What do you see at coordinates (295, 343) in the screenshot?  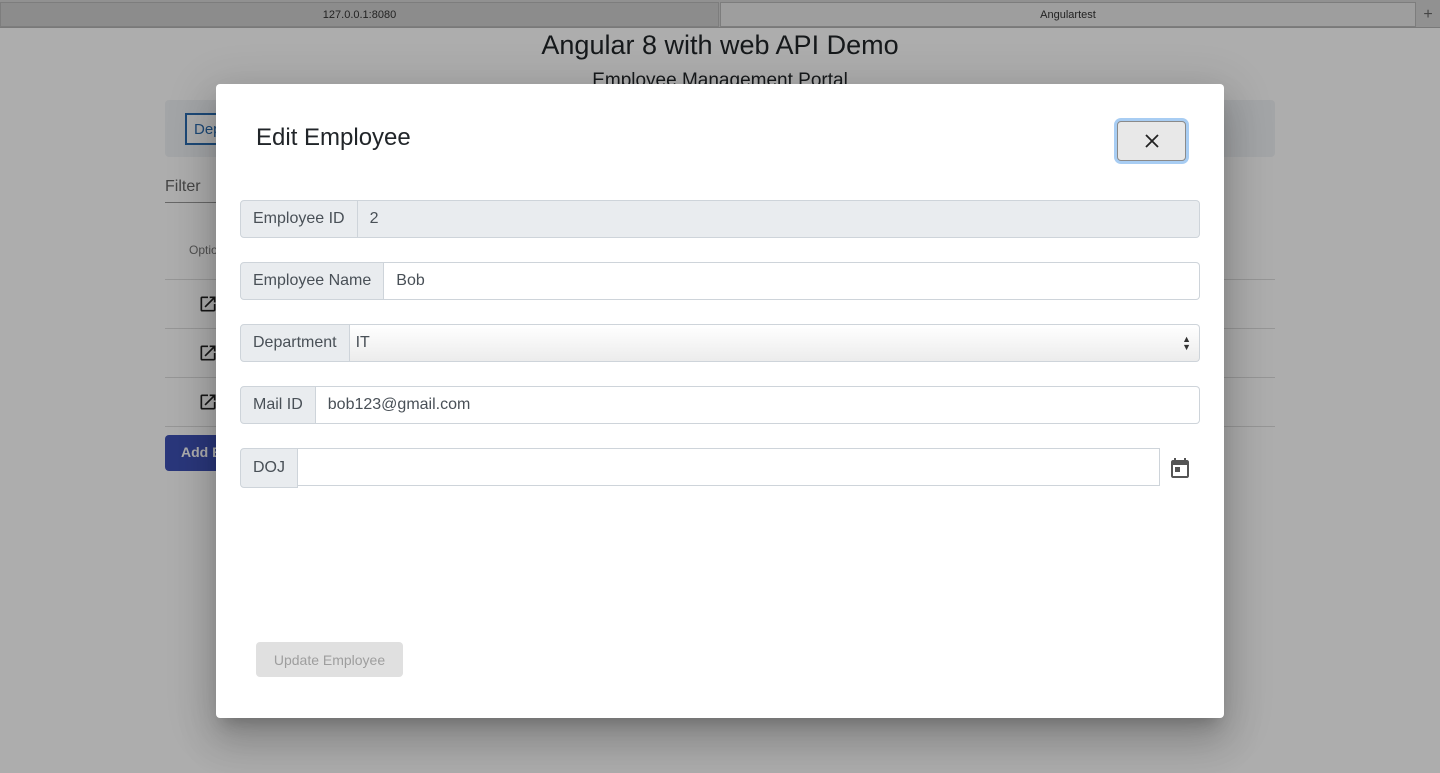 I see `department-label: Department` at bounding box center [295, 343].